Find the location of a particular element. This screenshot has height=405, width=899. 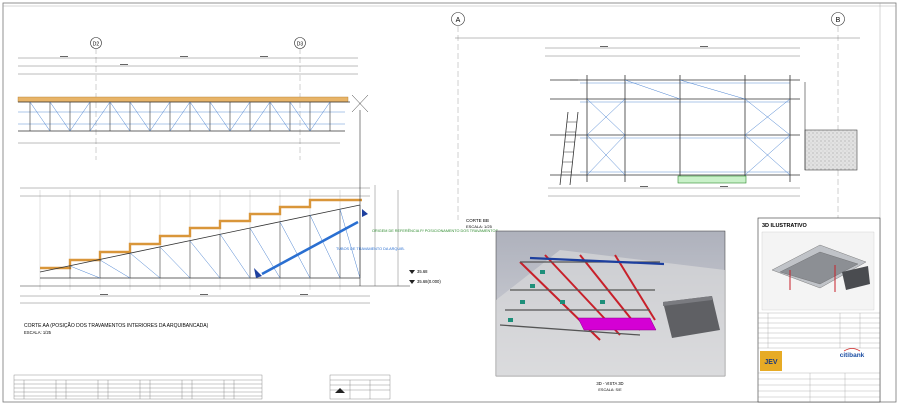

brace-note: TUBOS DE TRAVAMENTO DA ARQUIB. is located at coordinates (370, 249).